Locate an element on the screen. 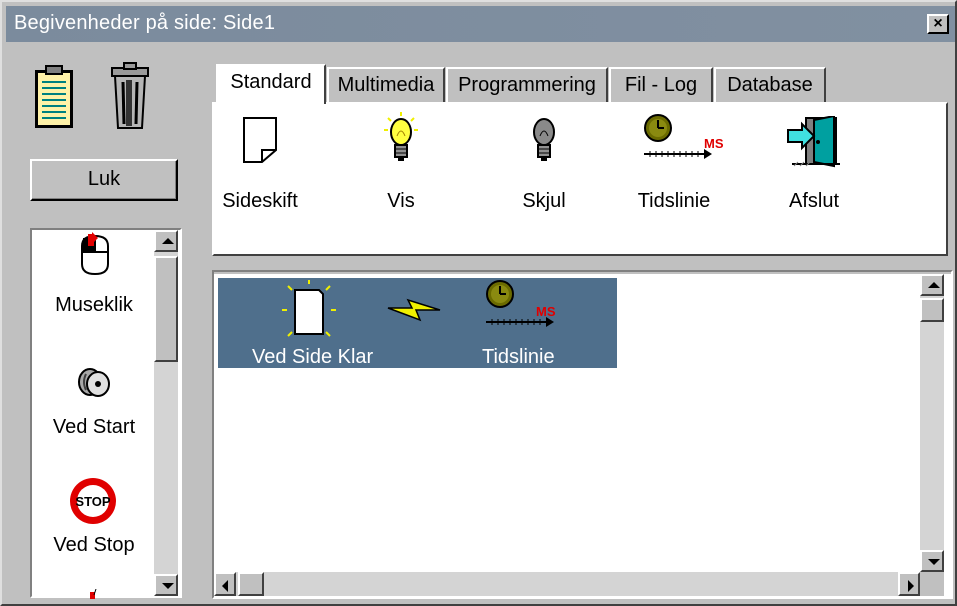 This screenshot has width=957, height=606. event-item-museklik: Museklik is located at coordinates (94, 305).